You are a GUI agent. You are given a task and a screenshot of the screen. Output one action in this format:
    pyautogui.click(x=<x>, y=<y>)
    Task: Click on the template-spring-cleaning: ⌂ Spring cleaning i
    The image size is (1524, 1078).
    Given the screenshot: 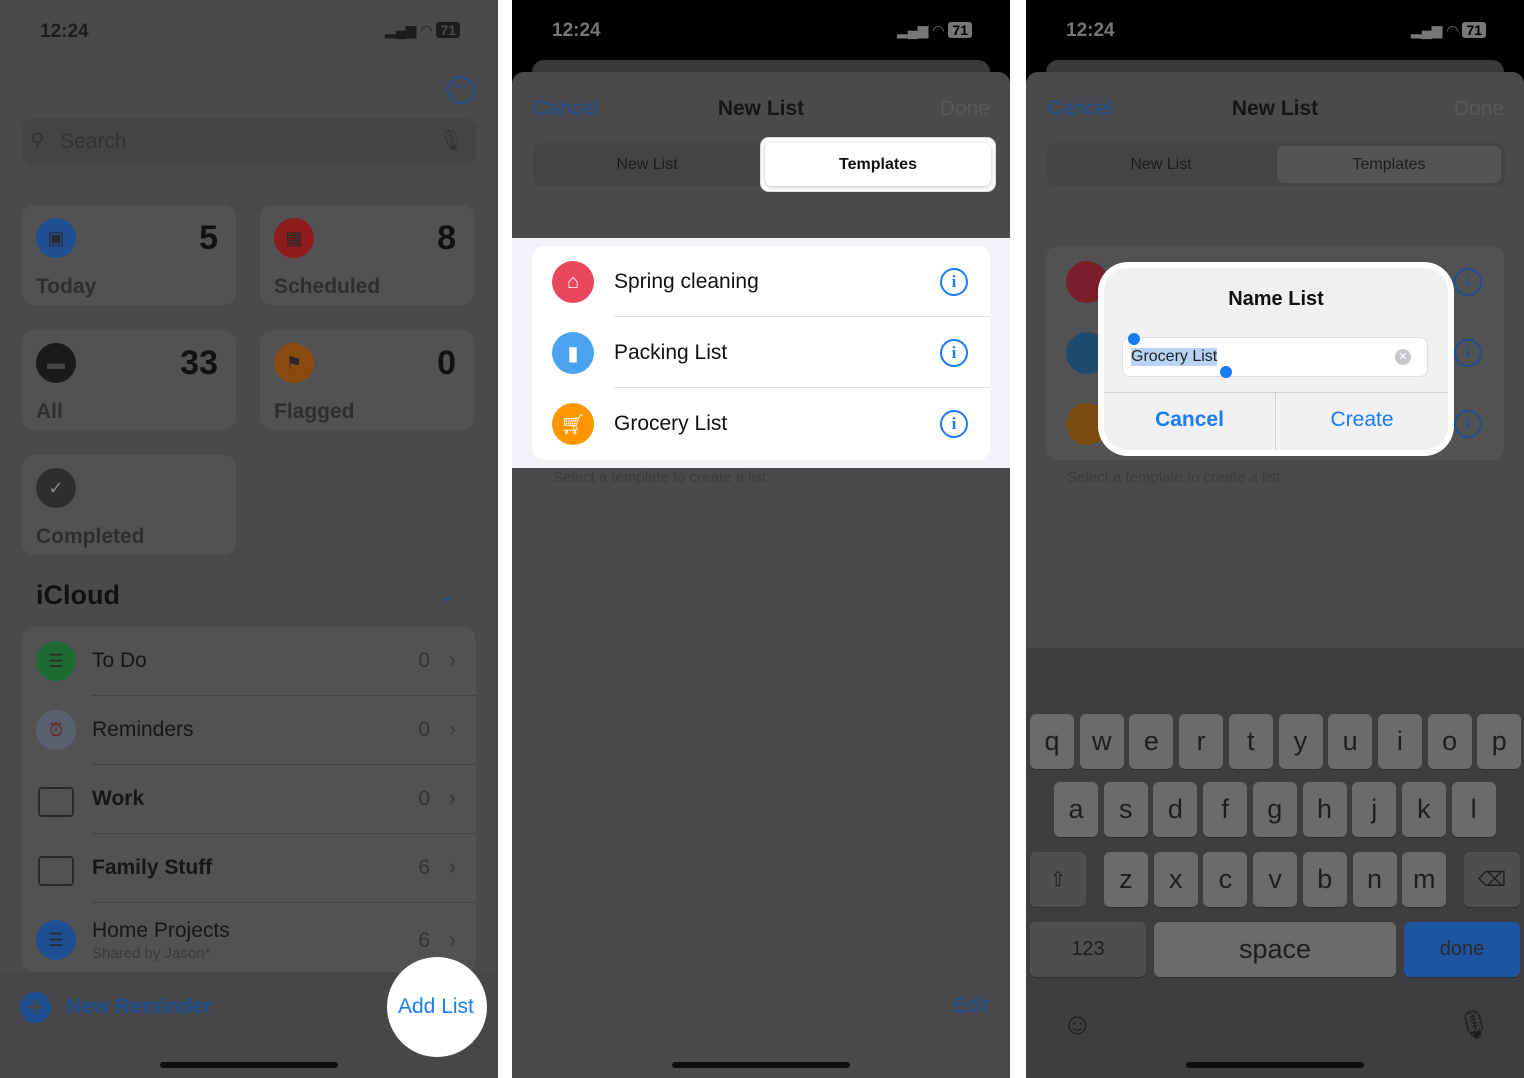 What is the action you would take?
    pyautogui.click(x=761, y=281)
    